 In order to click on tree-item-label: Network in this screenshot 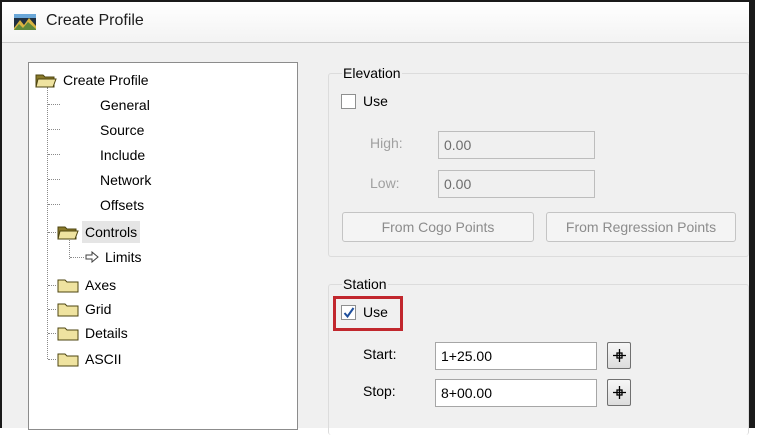, I will do `click(126, 180)`.